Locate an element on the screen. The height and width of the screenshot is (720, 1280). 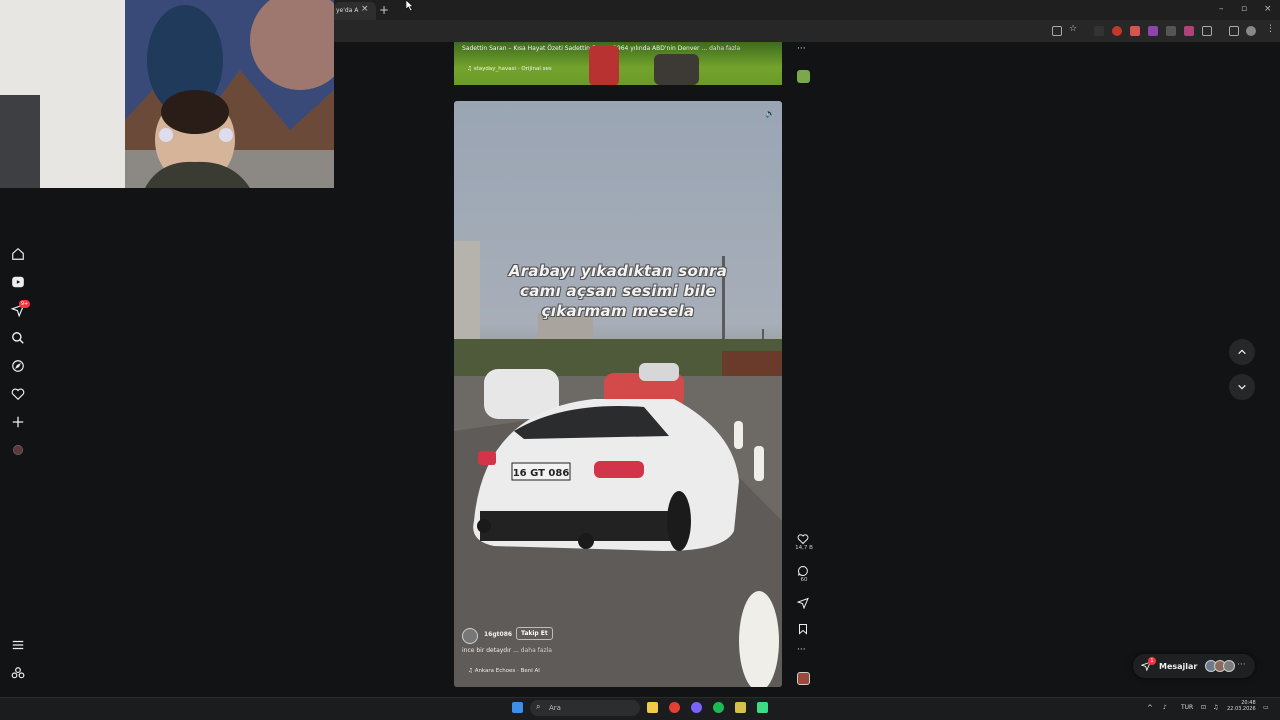
tab-title: ye'da A is located at coordinates (347, 10).